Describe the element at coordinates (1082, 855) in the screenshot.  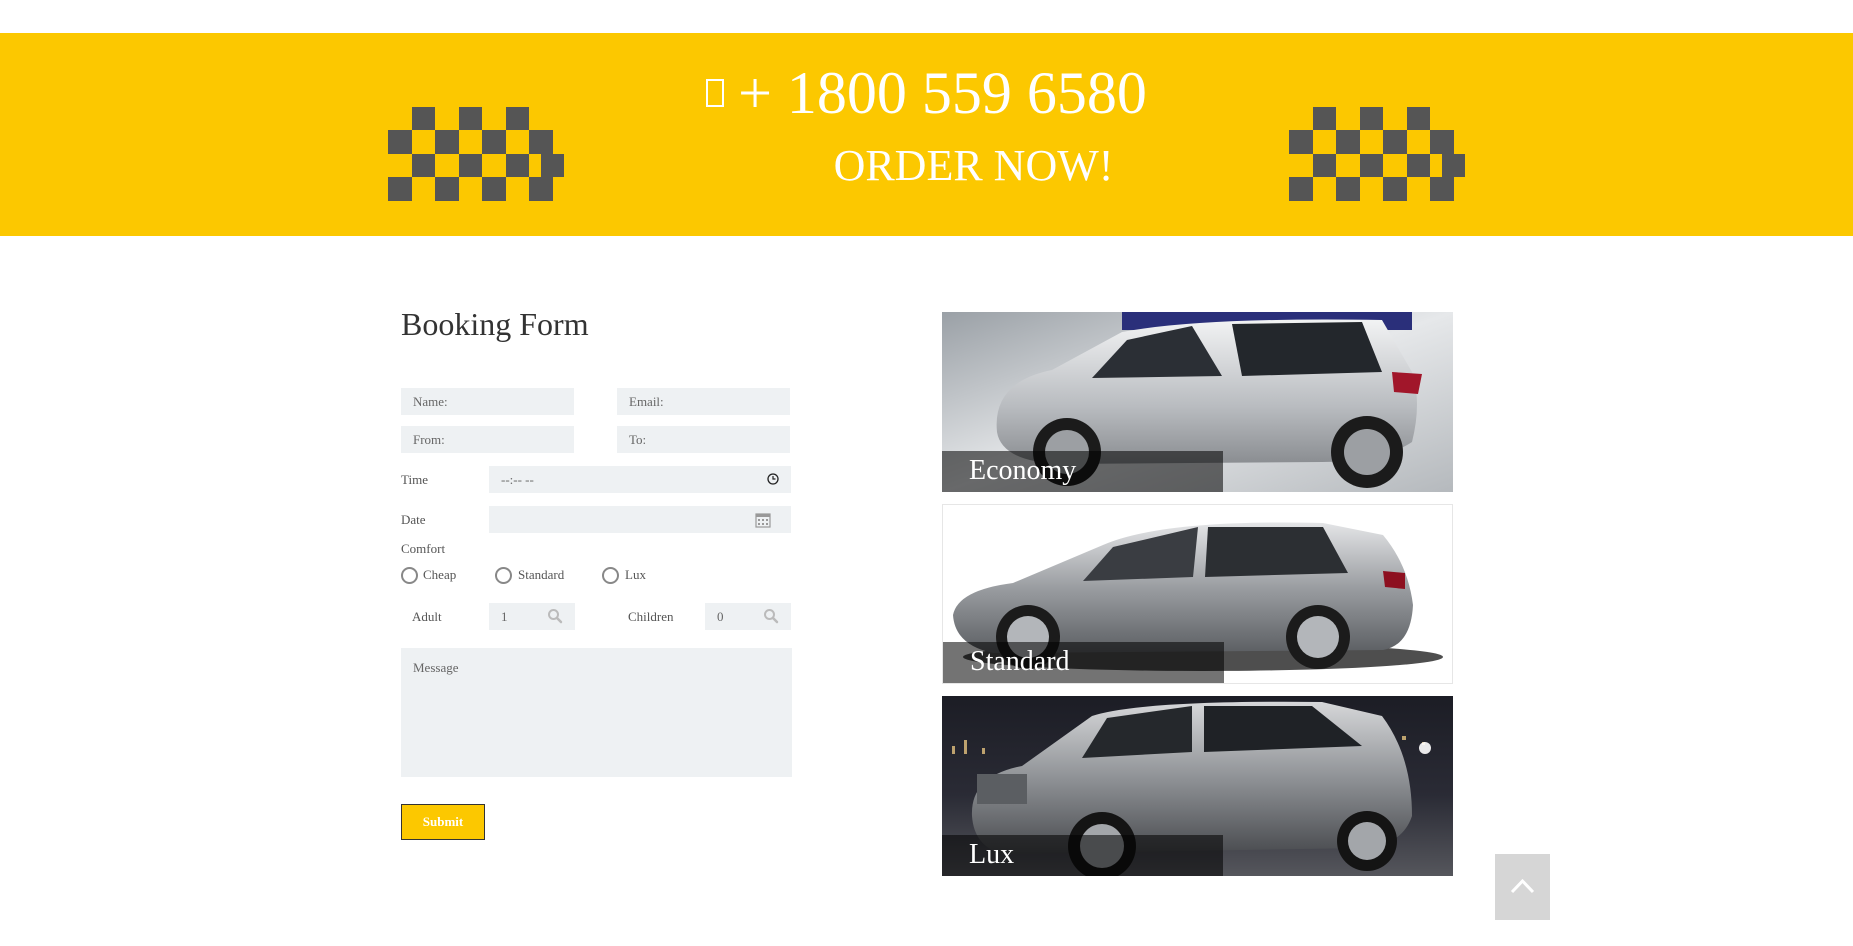
I see `car-label-lux: Lux` at that location.